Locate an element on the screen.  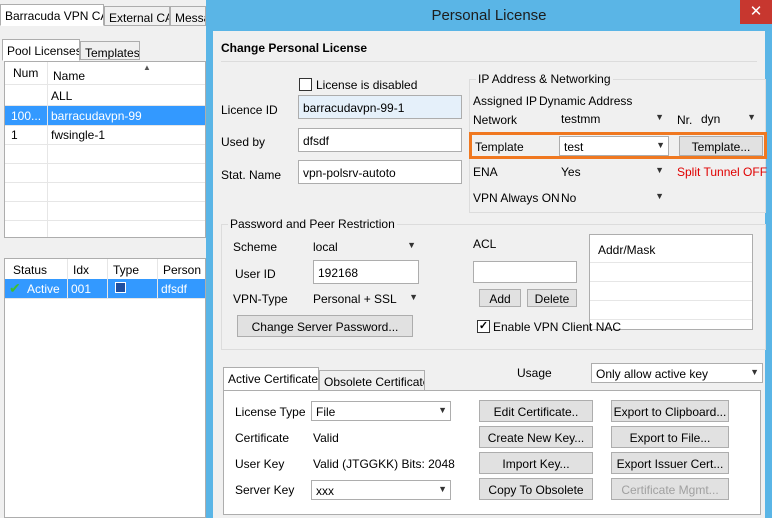
certificate-value: Valid is located at coordinates (326, 438).